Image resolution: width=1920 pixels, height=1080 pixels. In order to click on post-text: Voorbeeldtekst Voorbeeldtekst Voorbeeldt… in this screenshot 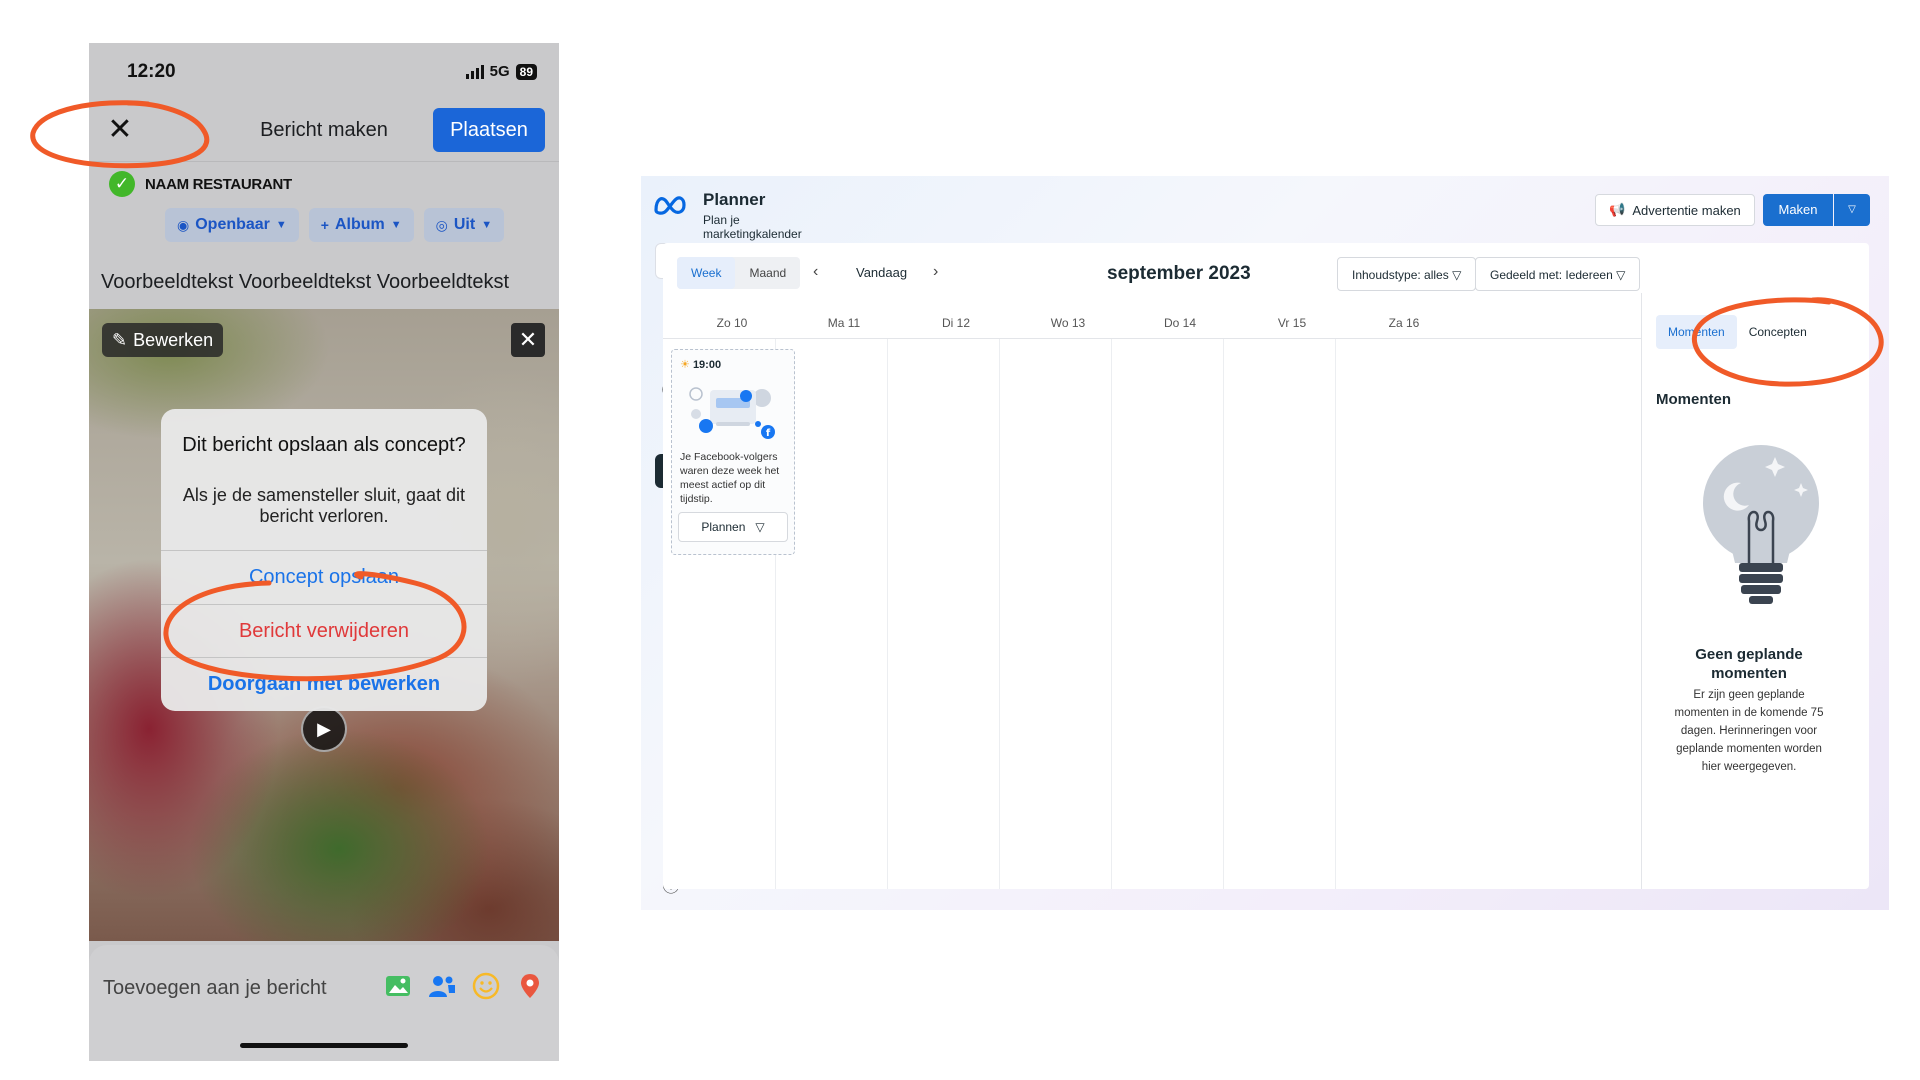, I will do `click(330, 282)`.